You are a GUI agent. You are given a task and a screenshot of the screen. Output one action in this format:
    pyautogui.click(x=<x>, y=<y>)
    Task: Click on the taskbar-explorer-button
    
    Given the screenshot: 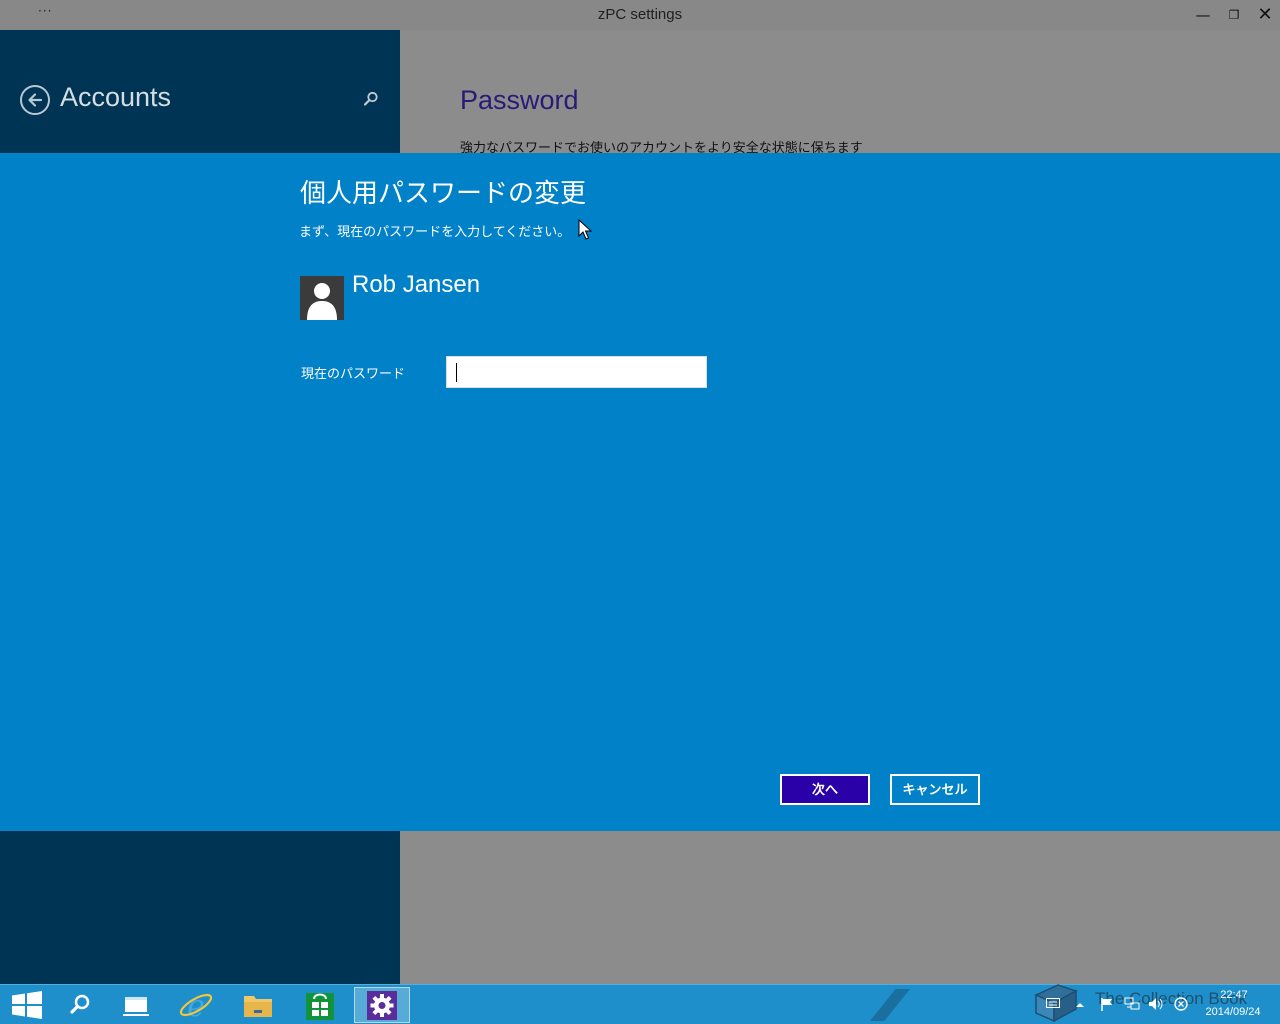 What is the action you would take?
    pyautogui.click(x=258, y=1005)
    